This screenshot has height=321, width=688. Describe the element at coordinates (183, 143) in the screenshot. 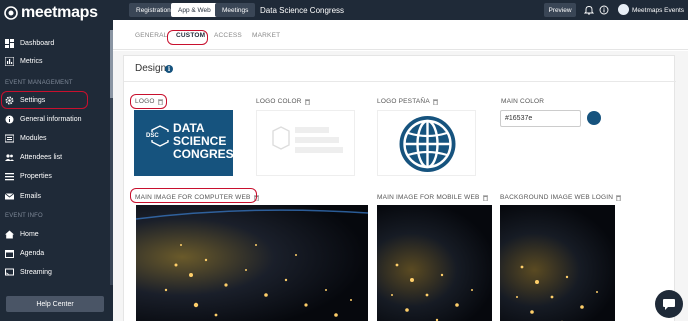

I see `logo-image: DSC DATA SCIENCE CONGRESS` at that location.